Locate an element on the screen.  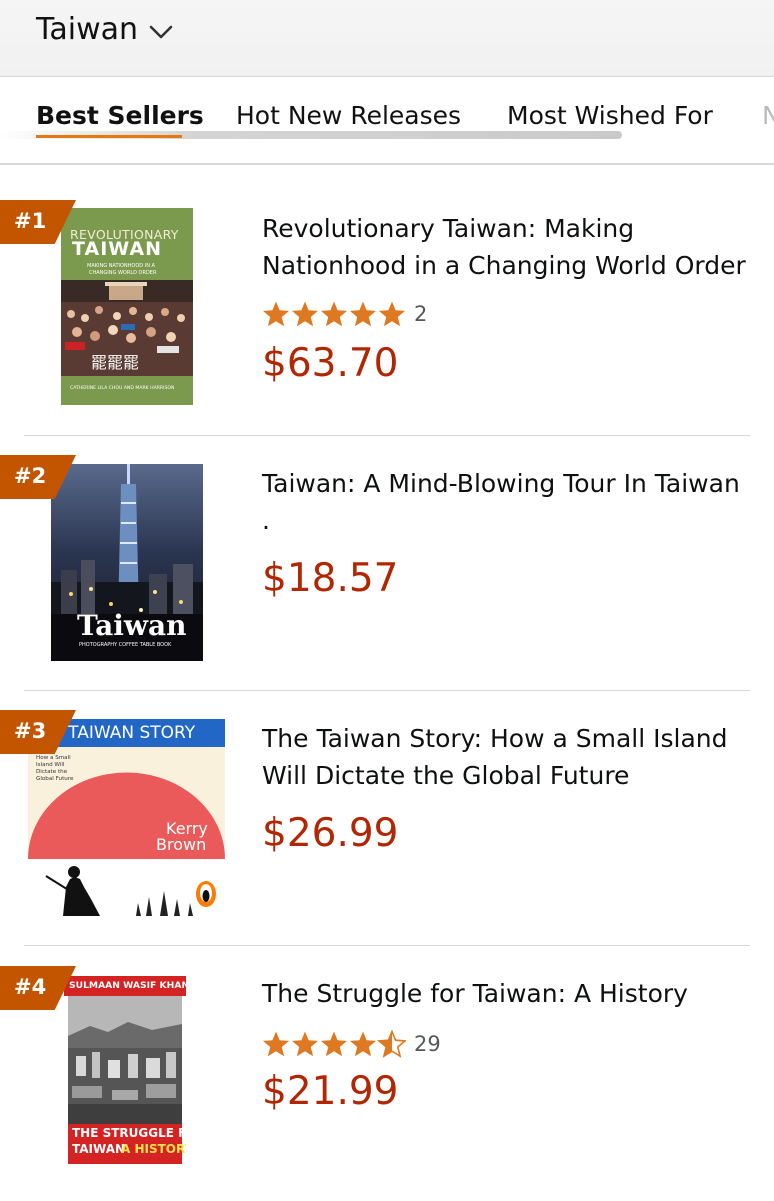
active-tab-indicator is located at coordinates (109, 136).